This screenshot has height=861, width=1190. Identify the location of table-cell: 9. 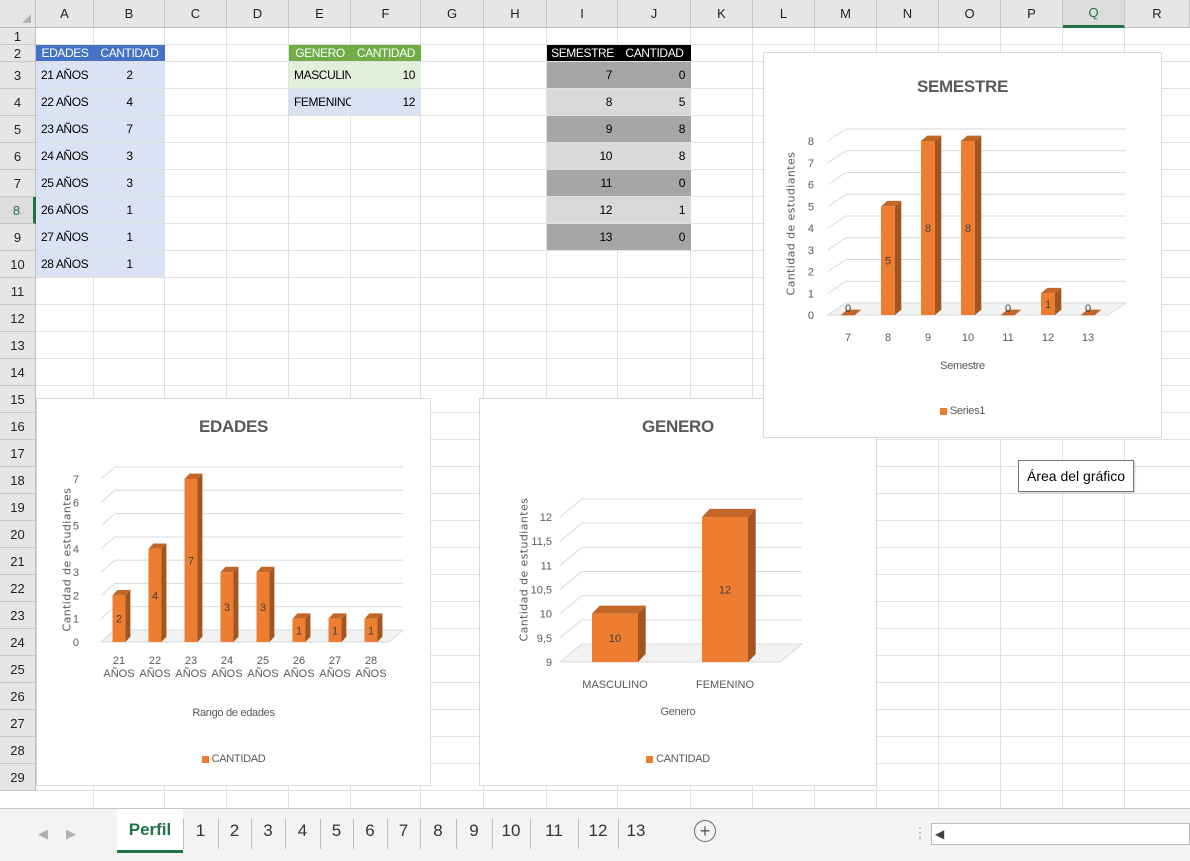
(582, 129).